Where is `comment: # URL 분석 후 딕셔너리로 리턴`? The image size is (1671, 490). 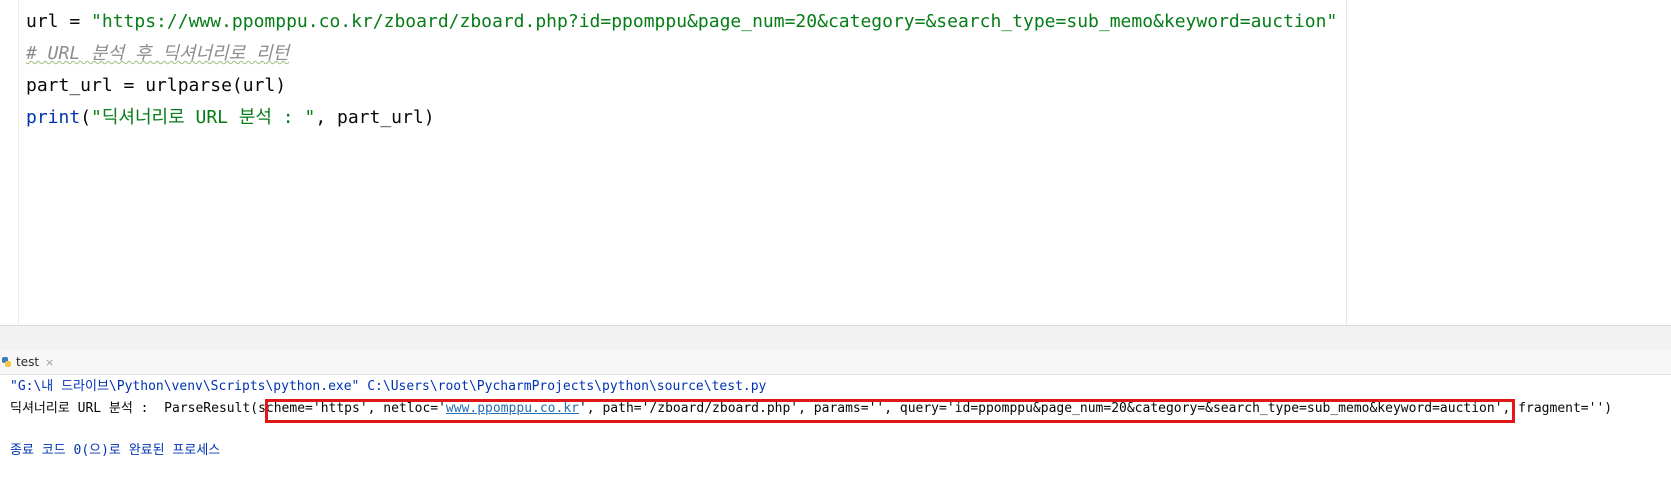 comment: # URL 분석 후 딕셔너리로 리턴 is located at coordinates (158, 53).